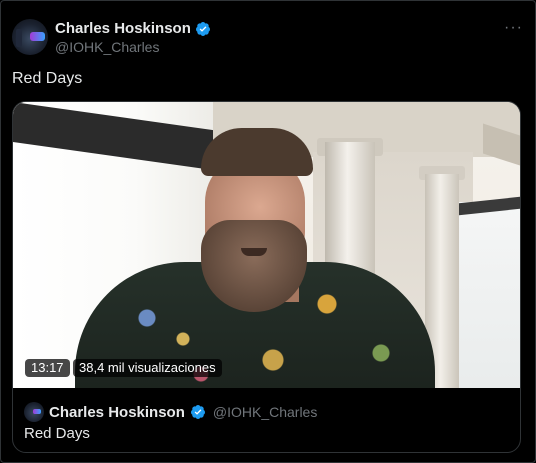  I want to click on author-display-name: Charles Hoskinson, so click(123, 28).